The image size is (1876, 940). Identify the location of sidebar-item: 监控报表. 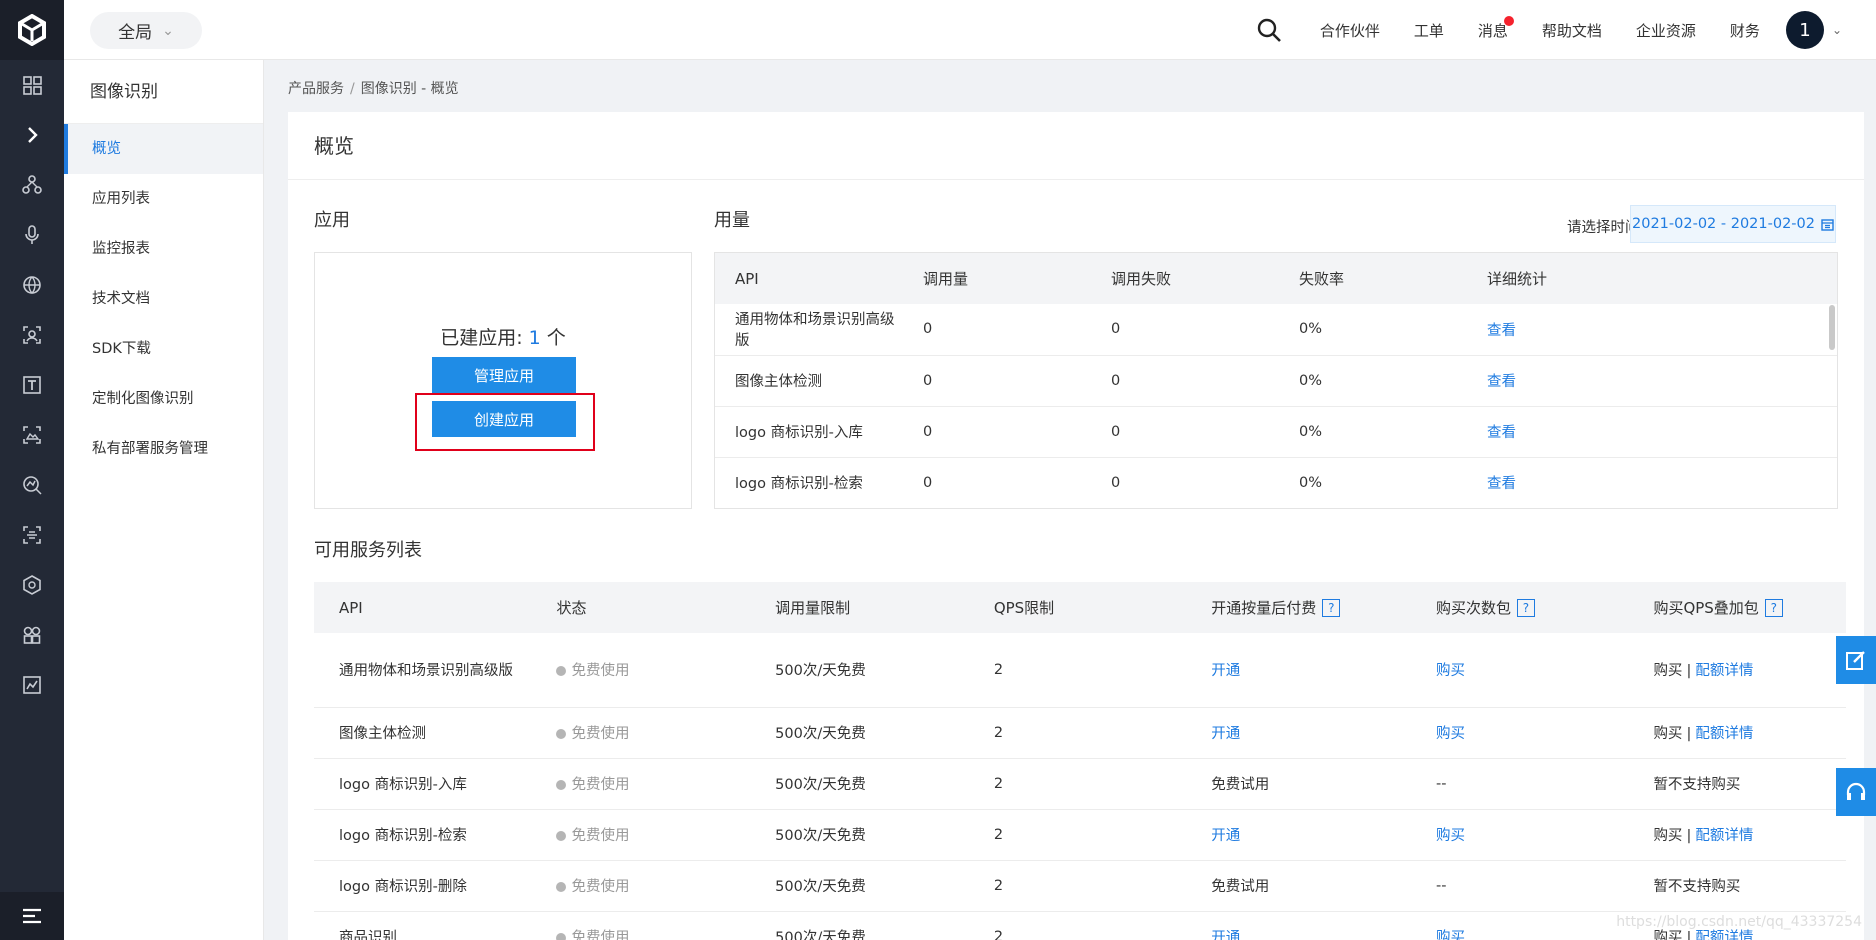
(163, 249).